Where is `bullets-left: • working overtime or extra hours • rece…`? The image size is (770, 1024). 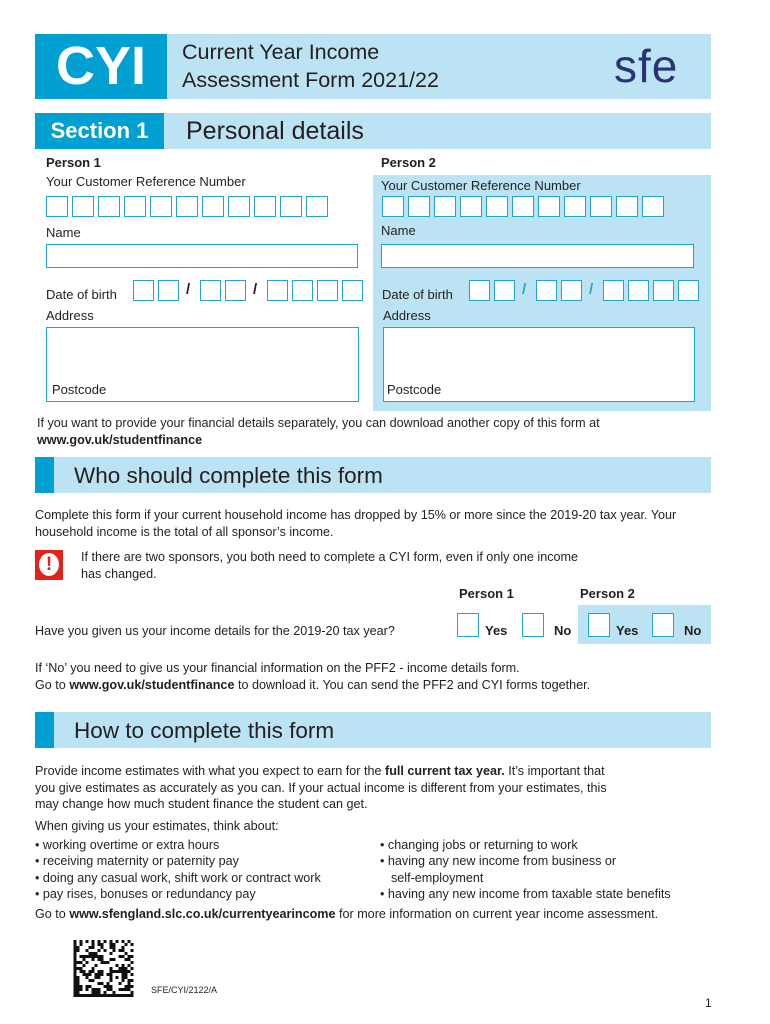
bullets-left: • working overtime or extra hours • rece… is located at coordinates (178, 869).